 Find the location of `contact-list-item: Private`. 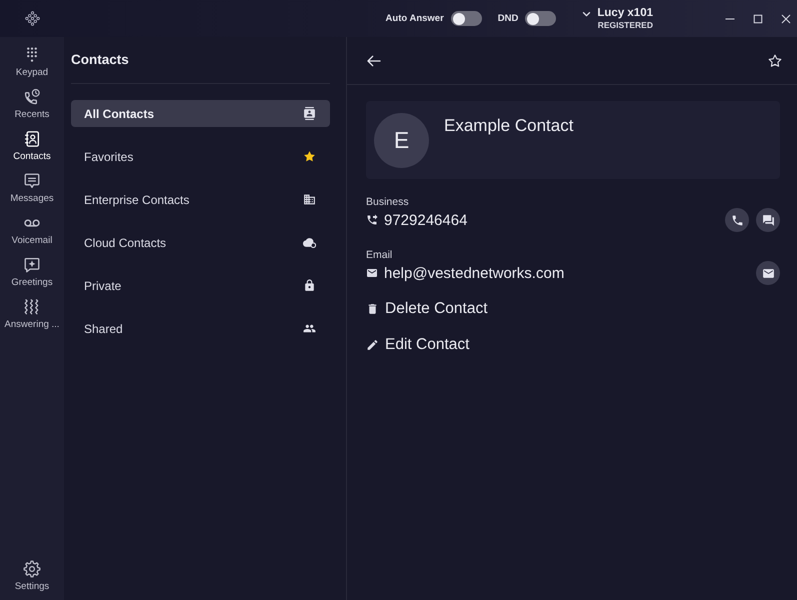

contact-list-item: Private is located at coordinates (200, 285).